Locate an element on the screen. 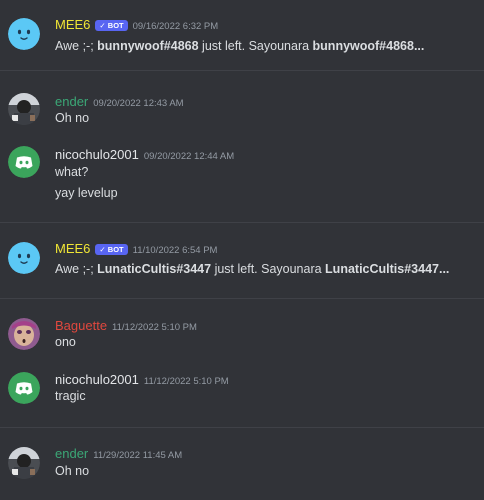 This screenshot has height=500, width=484. message-header: nicochulo2001 11/12/2022 5:10 PM is located at coordinates (142, 380).